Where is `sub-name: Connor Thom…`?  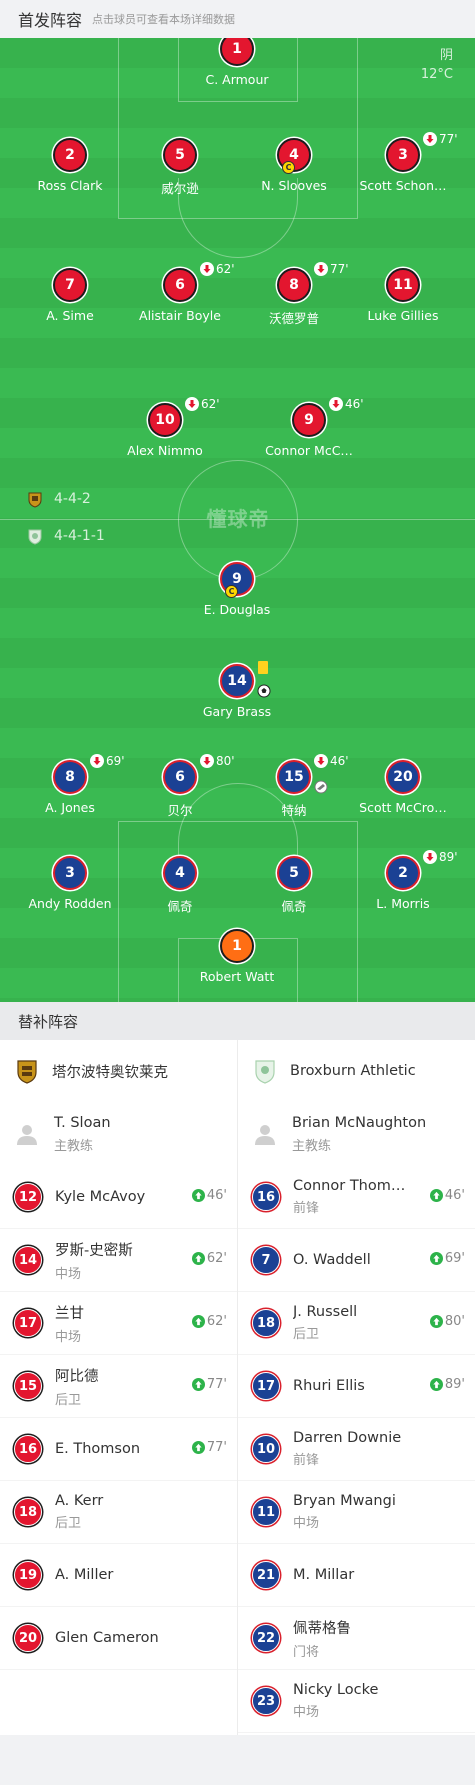 sub-name: Connor Thom… is located at coordinates (349, 1186).